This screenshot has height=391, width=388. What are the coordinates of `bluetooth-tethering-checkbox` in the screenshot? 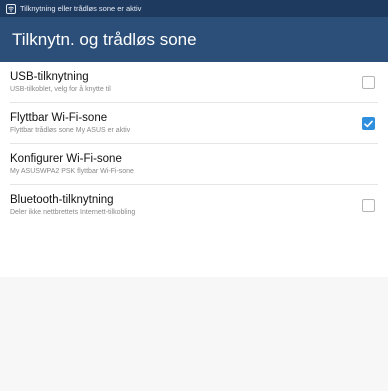 It's located at (368, 205).